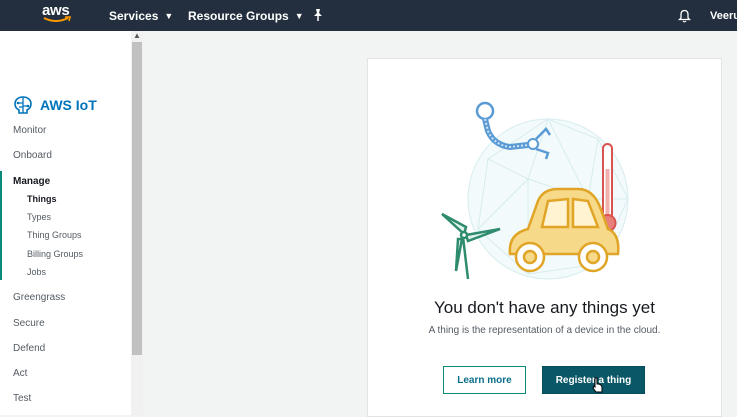 This screenshot has width=737, height=417. I want to click on user-account-menu: Veerus, so click(723, 16).